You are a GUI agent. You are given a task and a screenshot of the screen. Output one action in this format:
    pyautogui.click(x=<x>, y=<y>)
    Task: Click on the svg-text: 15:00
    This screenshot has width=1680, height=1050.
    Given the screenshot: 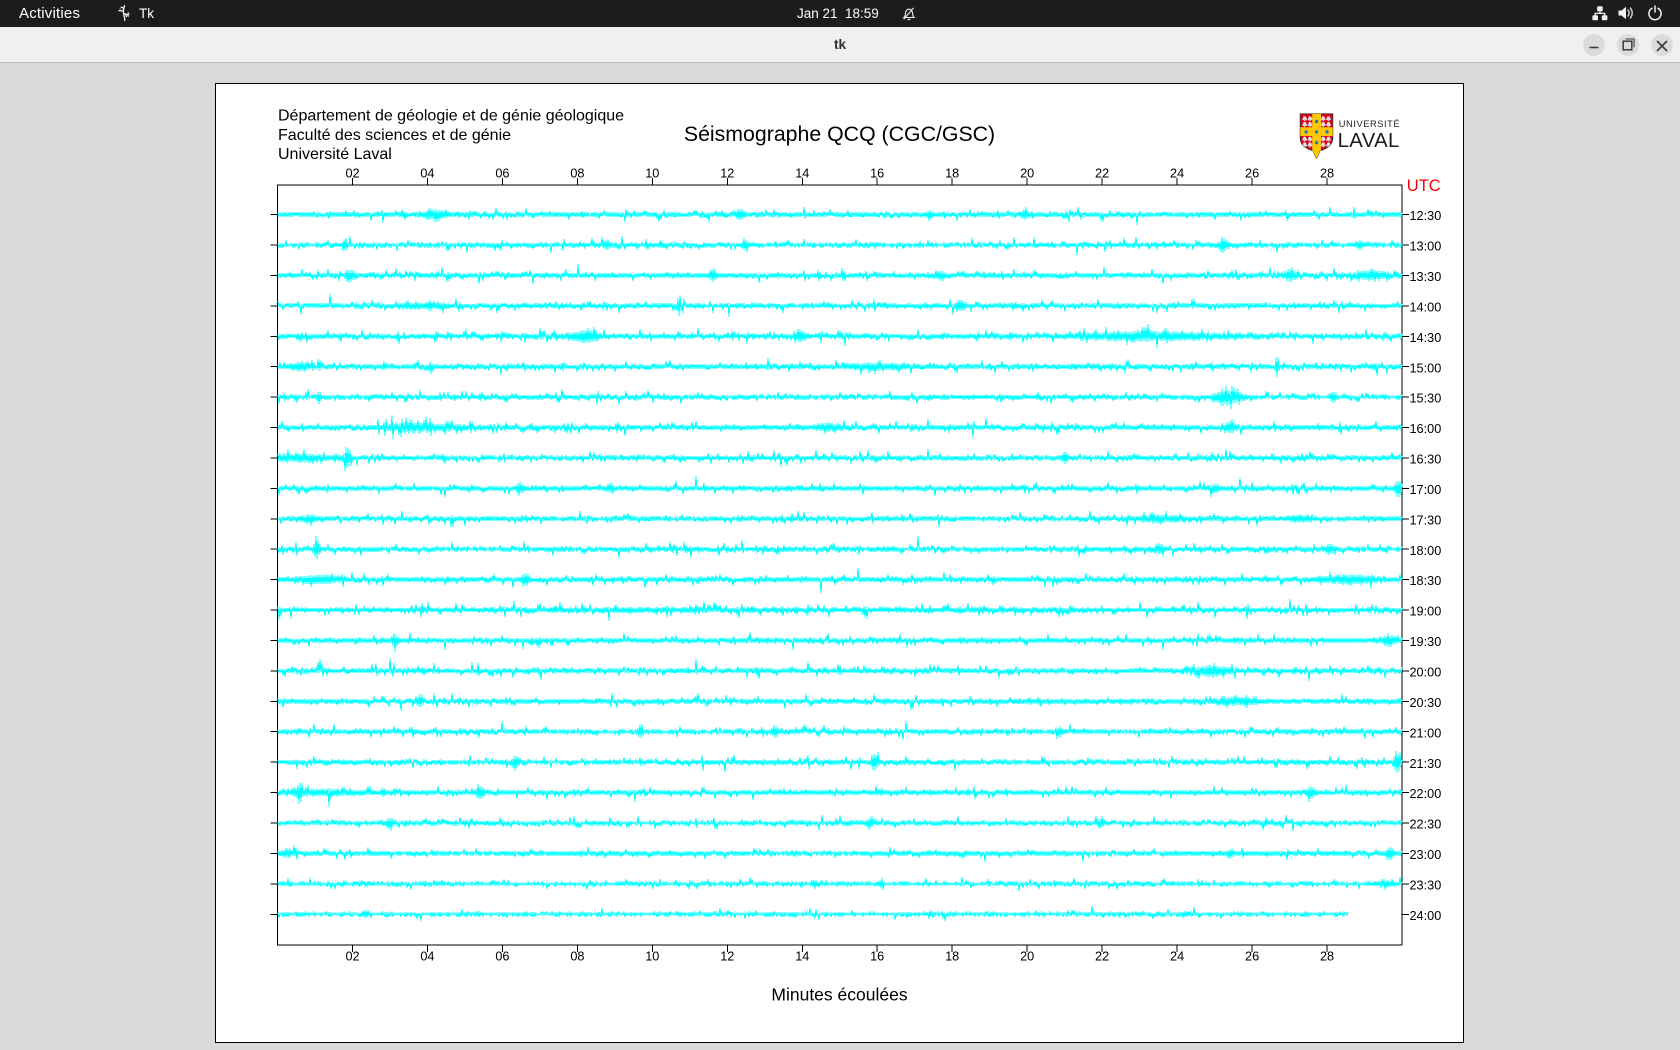 What is the action you would take?
    pyautogui.click(x=1426, y=368)
    